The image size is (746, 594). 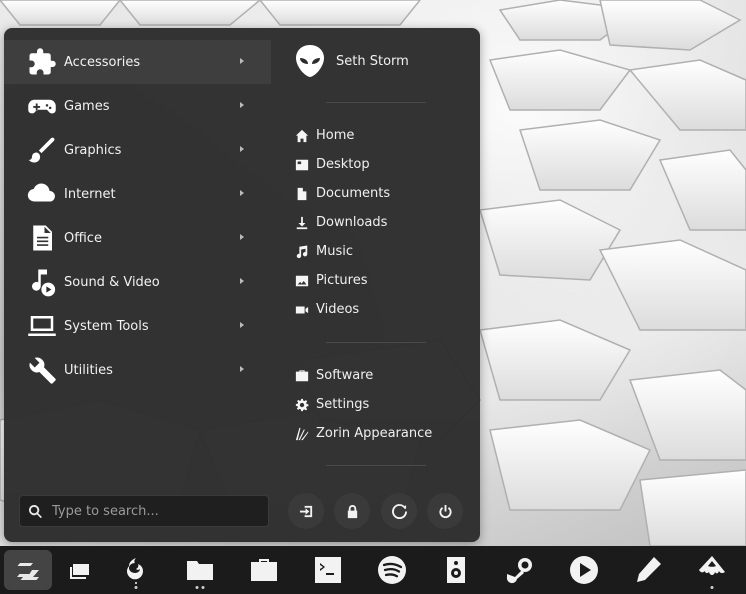 What do you see at coordinates (137, 150) in the screenshot?
I see `category-graphics: Graphics` at bounding box center [137, 150].